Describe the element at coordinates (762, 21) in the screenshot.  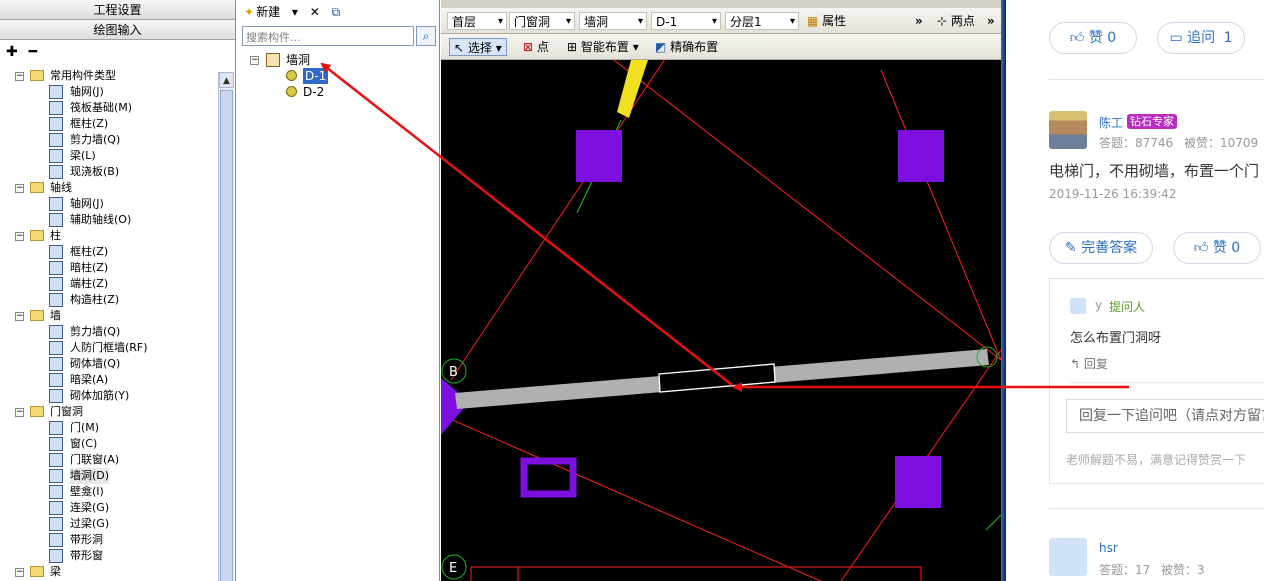
I see `layer-dropdown: 分层1` at that location.